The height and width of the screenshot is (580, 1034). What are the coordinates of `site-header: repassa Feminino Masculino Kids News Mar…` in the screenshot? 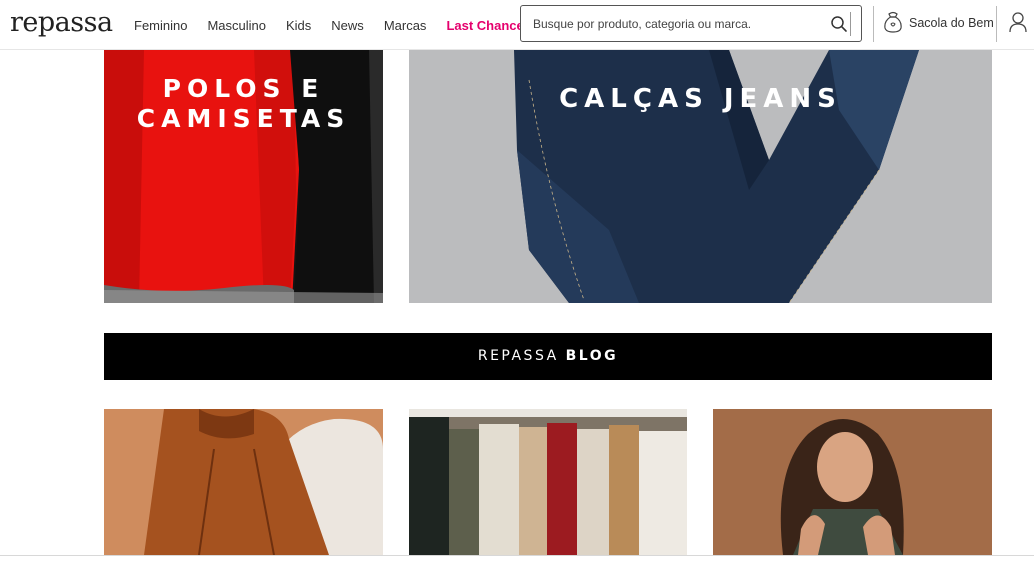 It's located at (517, 25).